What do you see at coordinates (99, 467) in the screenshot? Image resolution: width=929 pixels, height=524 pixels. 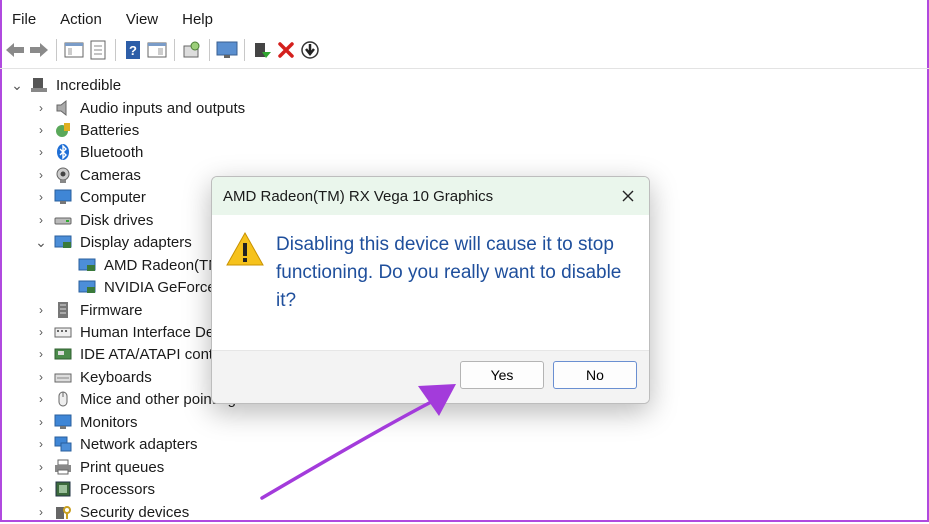 I see `tree-item: › Print queues` at bounding box center [99, 467].